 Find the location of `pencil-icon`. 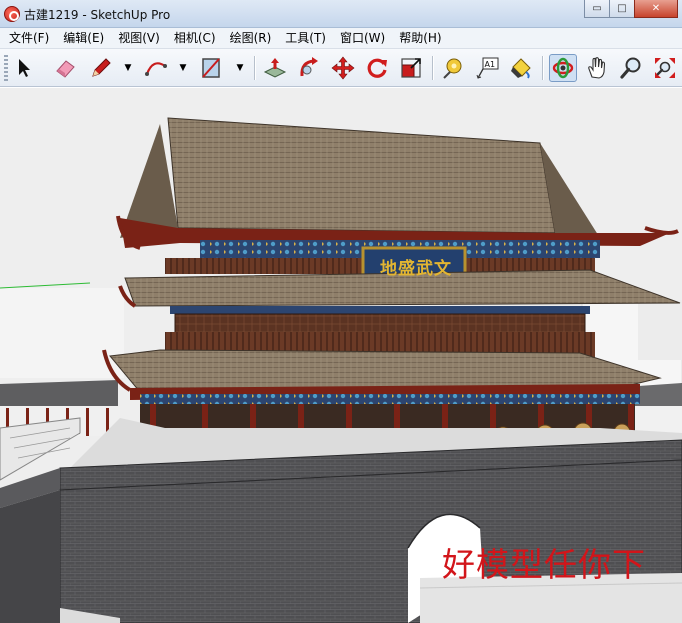

pencil-icon is located at coordinates (101, 67).